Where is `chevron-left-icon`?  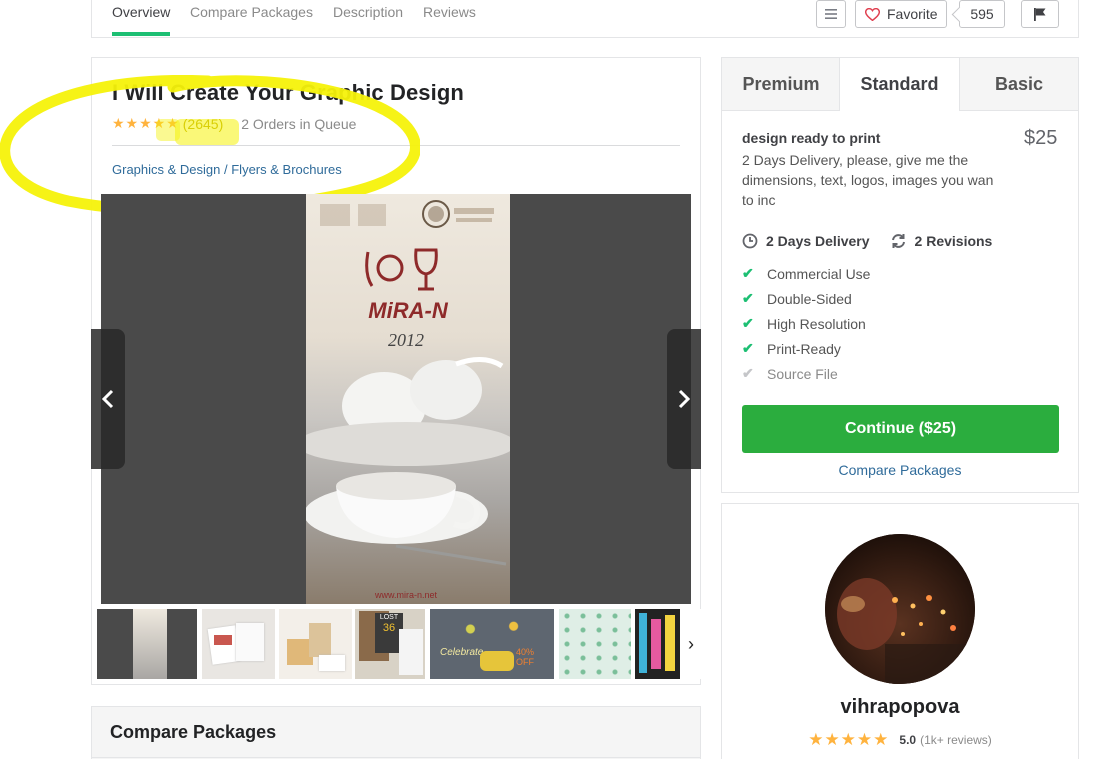 chevron-left-icon is located at coordinates (108, 399).